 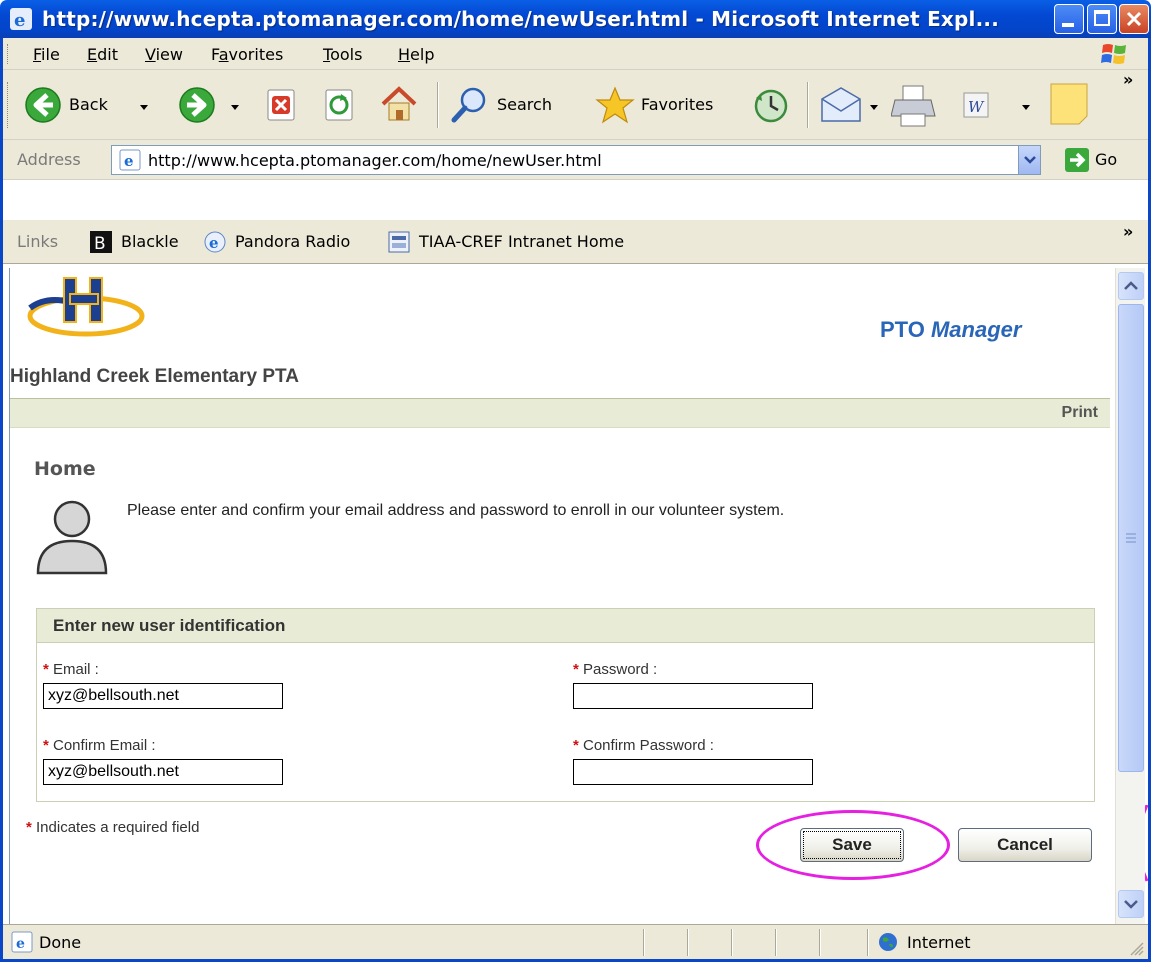 What do you see at coordinates (399, 242) in the screenshot?
I see `intranet-page-icon` at bounding box center [399, 242].